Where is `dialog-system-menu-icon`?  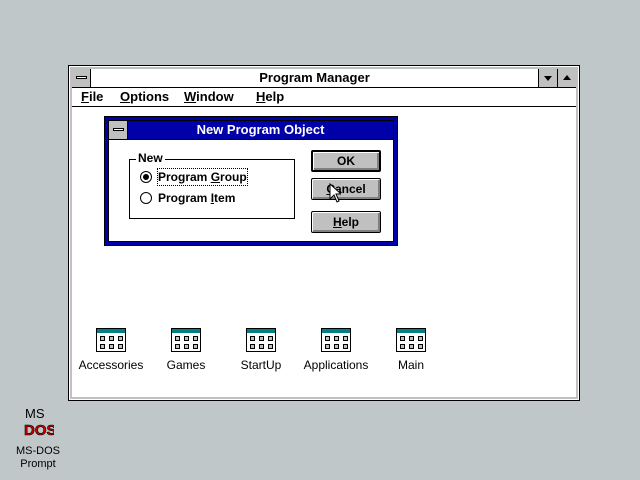
dialog-system-menu-icon is located at coordinates (118, 130).